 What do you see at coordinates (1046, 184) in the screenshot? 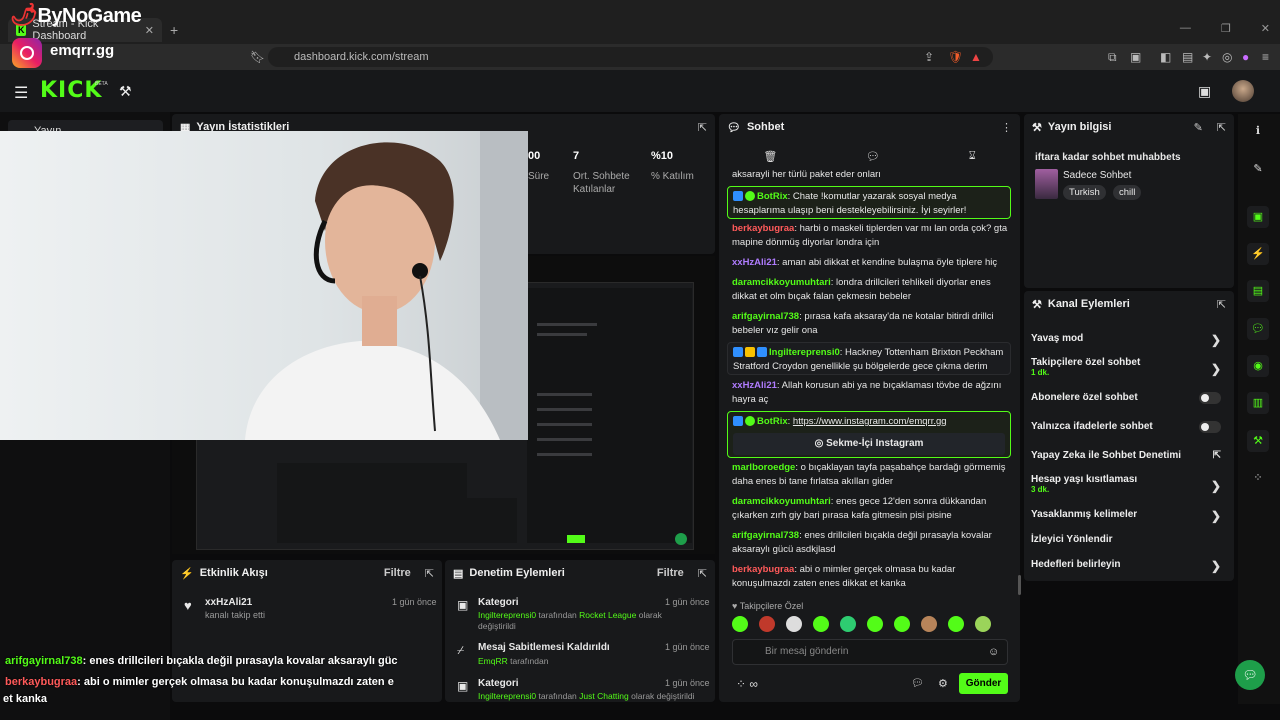
I see `category-thumbnail` at bounding box center [1046, 184].